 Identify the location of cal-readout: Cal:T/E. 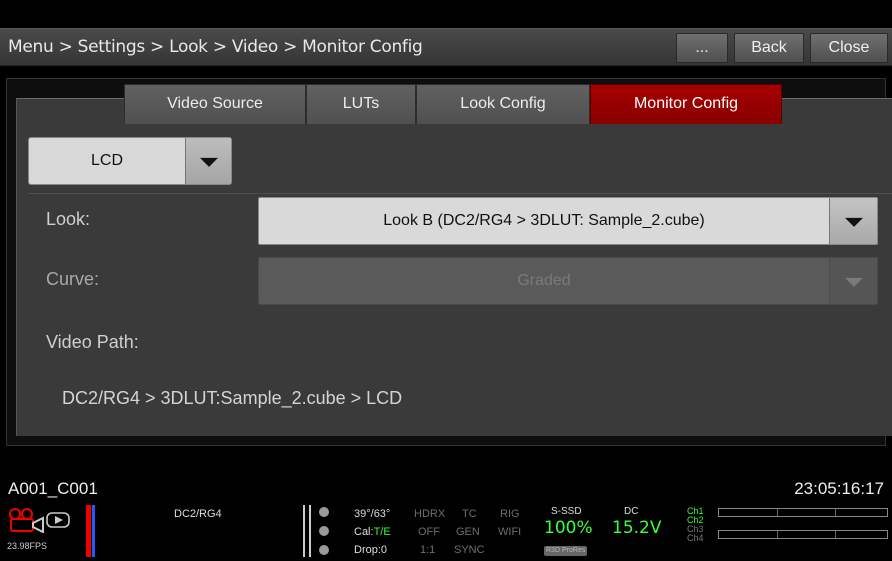
(372, 532).